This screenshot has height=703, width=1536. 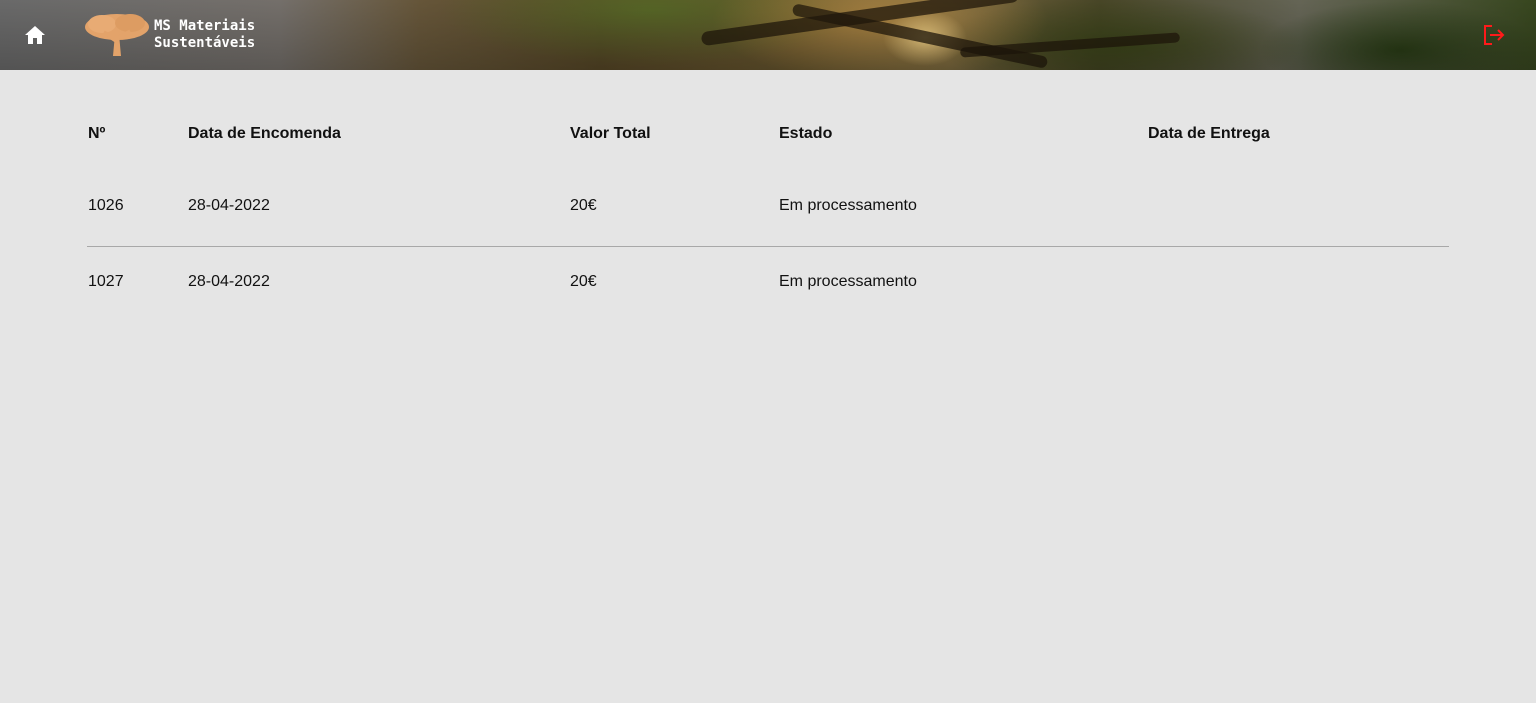 What do you see at coordinates (768, 35) in the screenshot?
I see `header-bar: MS Materiais Sustentáveis` at bounding box center [768, 35].